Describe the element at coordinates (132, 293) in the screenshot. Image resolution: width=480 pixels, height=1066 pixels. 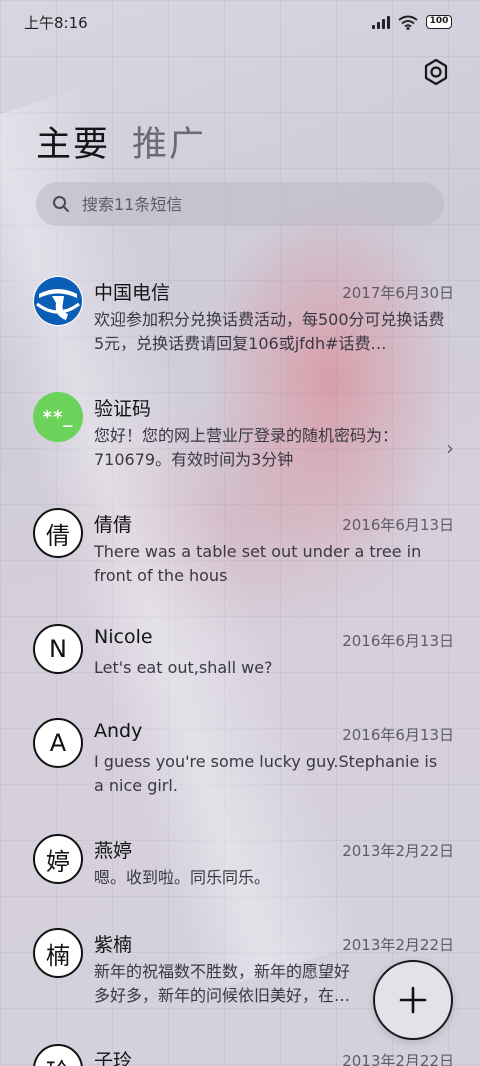
I see `message-sender: 中国电信` at that location.